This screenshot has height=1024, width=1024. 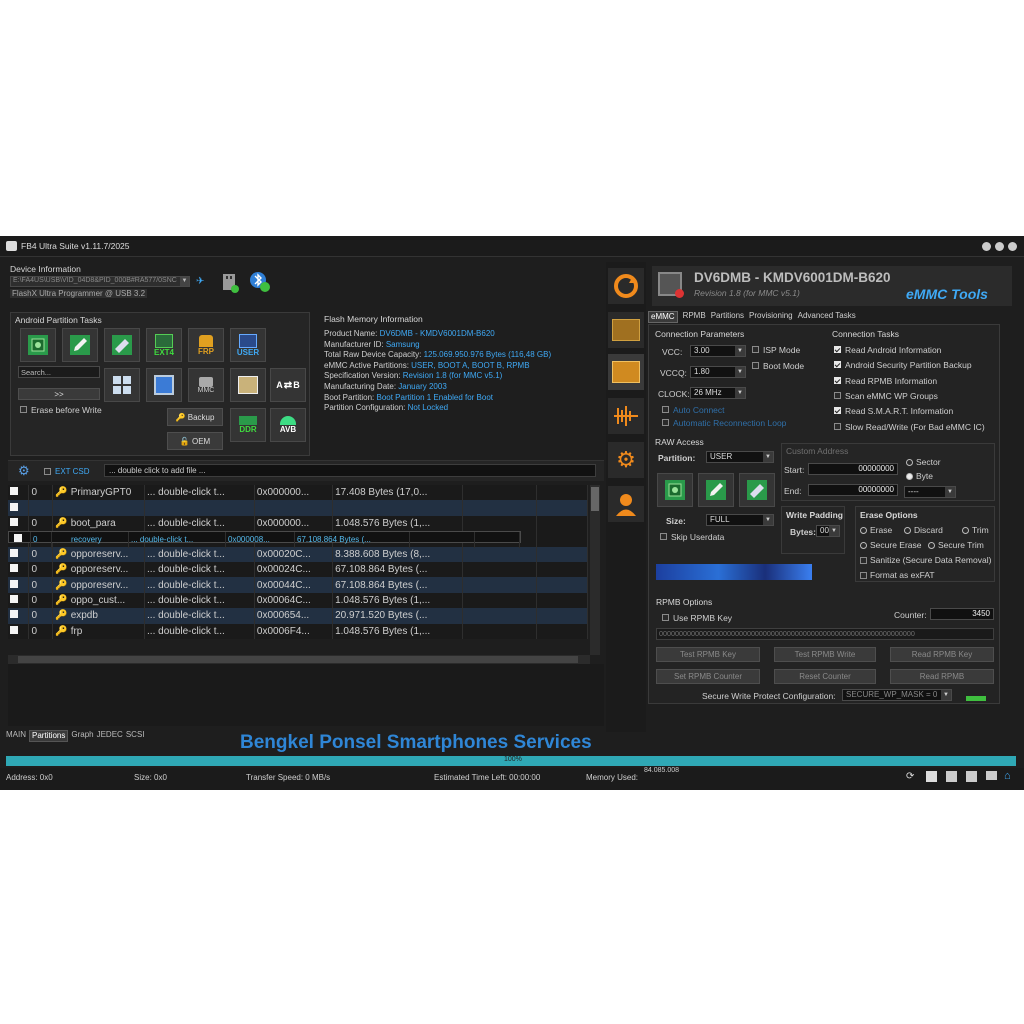 I want to click on window-icon, so click(x=951, y=776).